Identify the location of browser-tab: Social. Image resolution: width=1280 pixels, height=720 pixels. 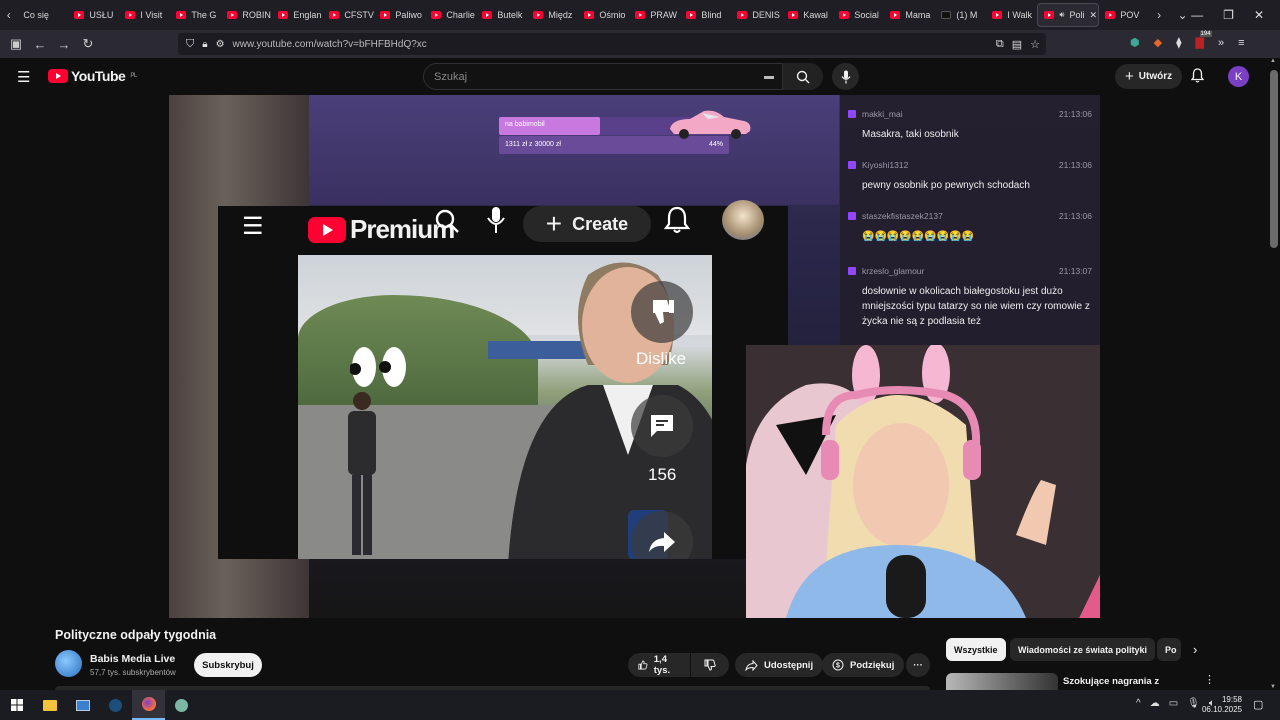
(858, 15).